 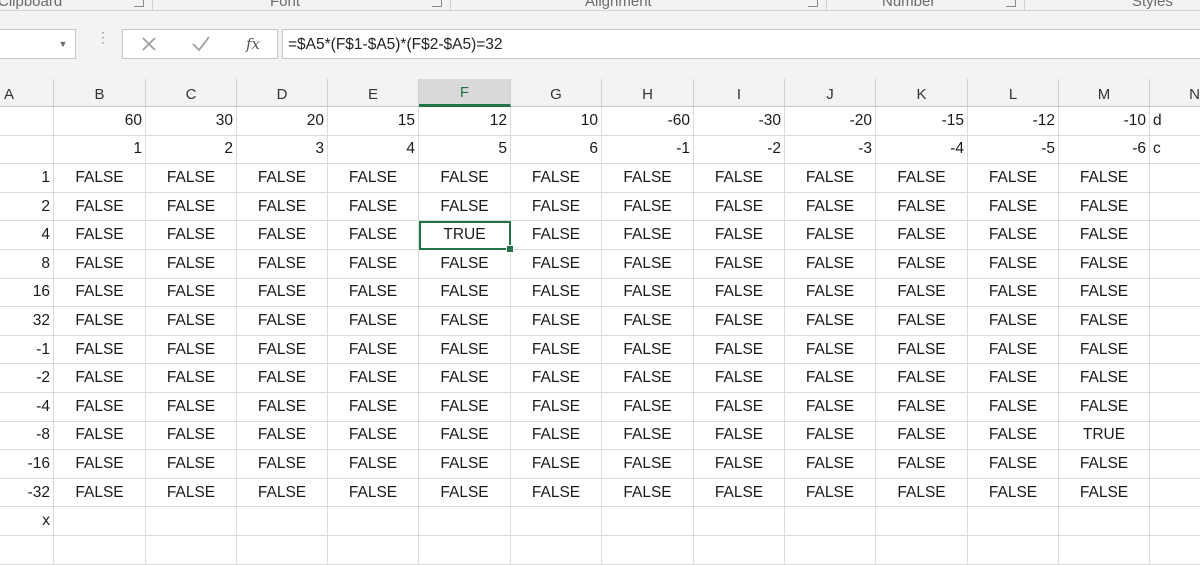 I want to click on number-launcher-icon, so click(x=1011, y=3).